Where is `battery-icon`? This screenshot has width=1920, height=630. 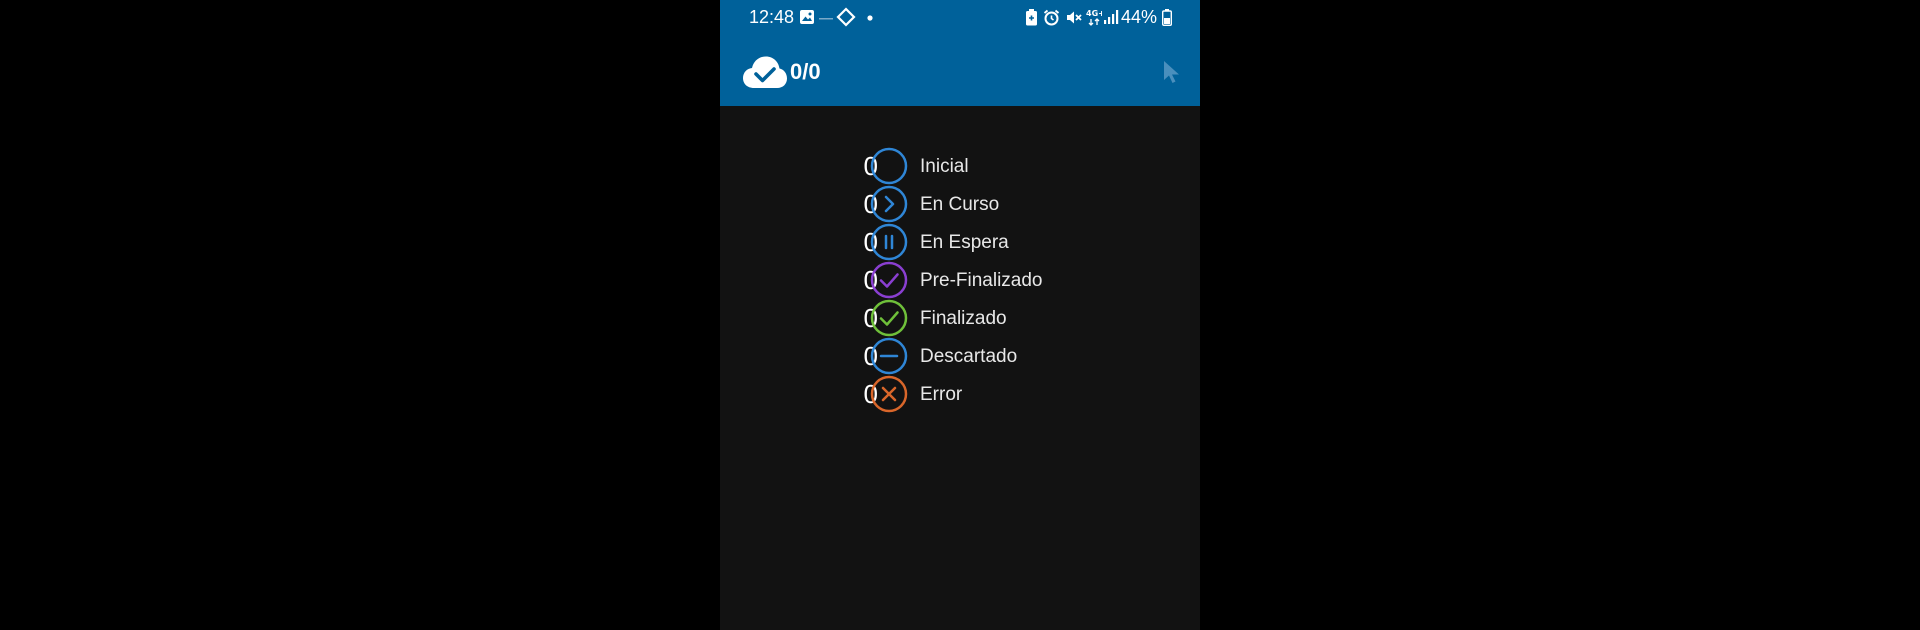
battery-icon is located at coordinates (1167, 17).